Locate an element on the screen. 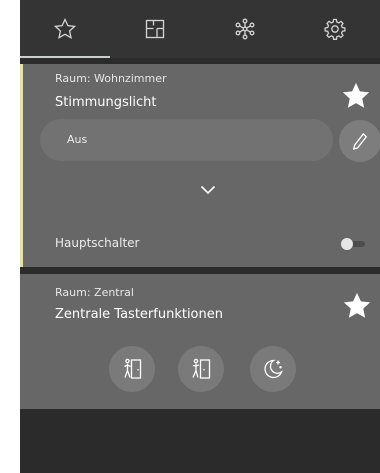  leave-function-button is located at coordinates (201, 369).